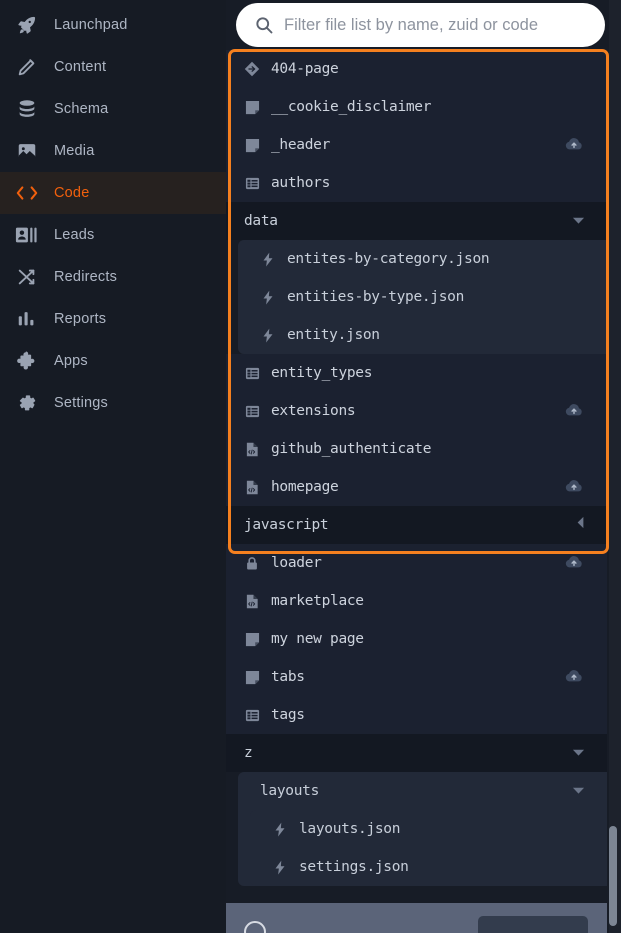 The image size is (621, 933). What do you see at coordinates (27, 151) in the screenshot?
I see `image-icon` at bounding box center [27, 151].